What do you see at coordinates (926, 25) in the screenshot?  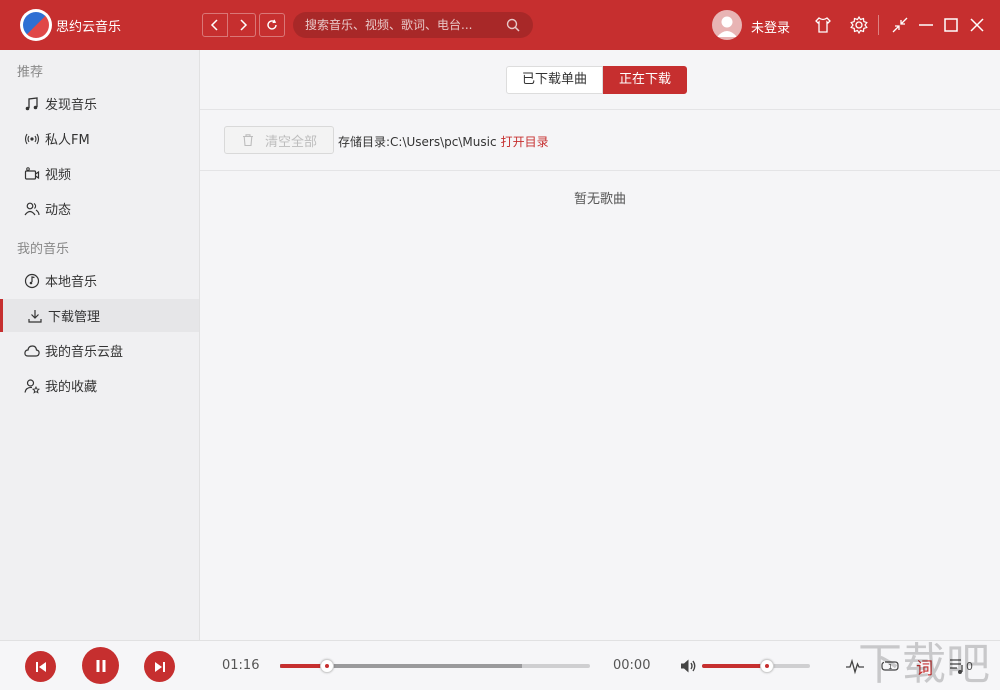 I see `minimize-icon` at bounding box center [926, 25].